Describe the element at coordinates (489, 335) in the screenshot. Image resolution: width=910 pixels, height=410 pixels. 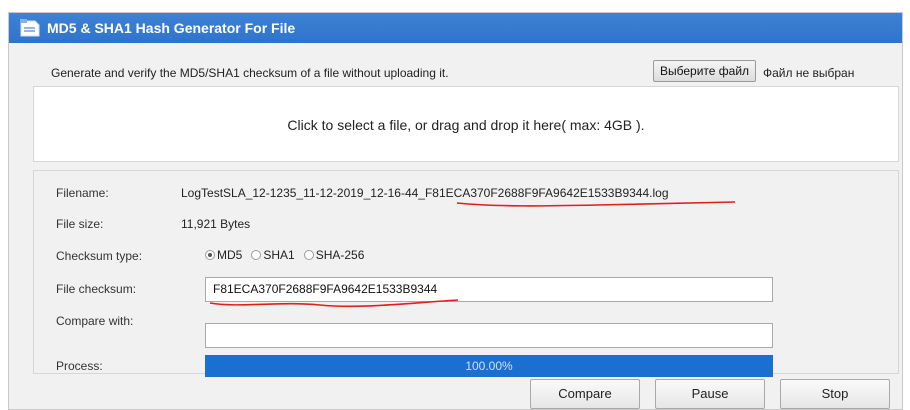
I see `compare-with-field` at that location.